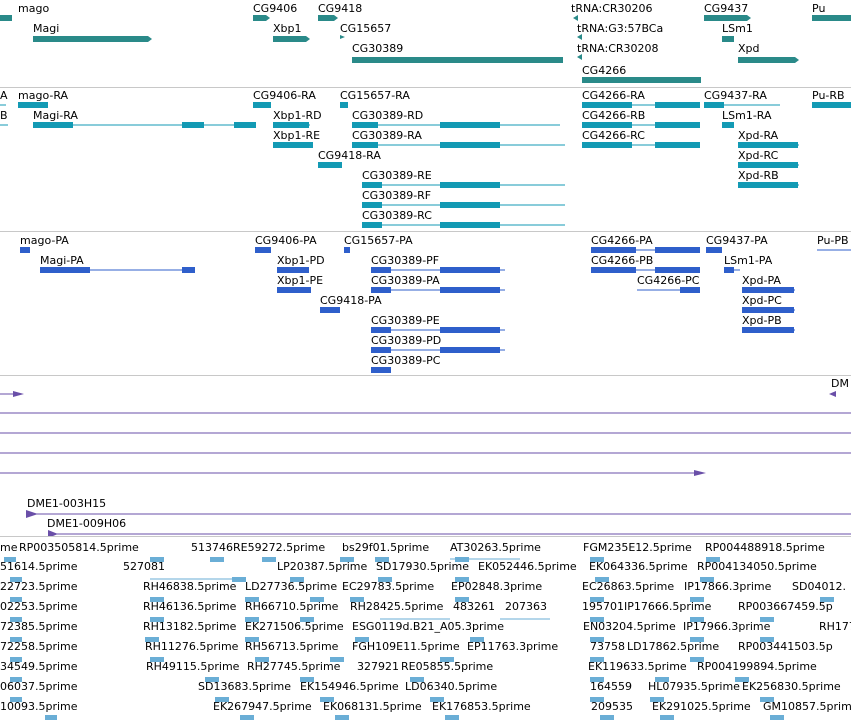 The image size is (851, 723). I want to click on transcript-bar-cg30389-rc, so click(372, 225).